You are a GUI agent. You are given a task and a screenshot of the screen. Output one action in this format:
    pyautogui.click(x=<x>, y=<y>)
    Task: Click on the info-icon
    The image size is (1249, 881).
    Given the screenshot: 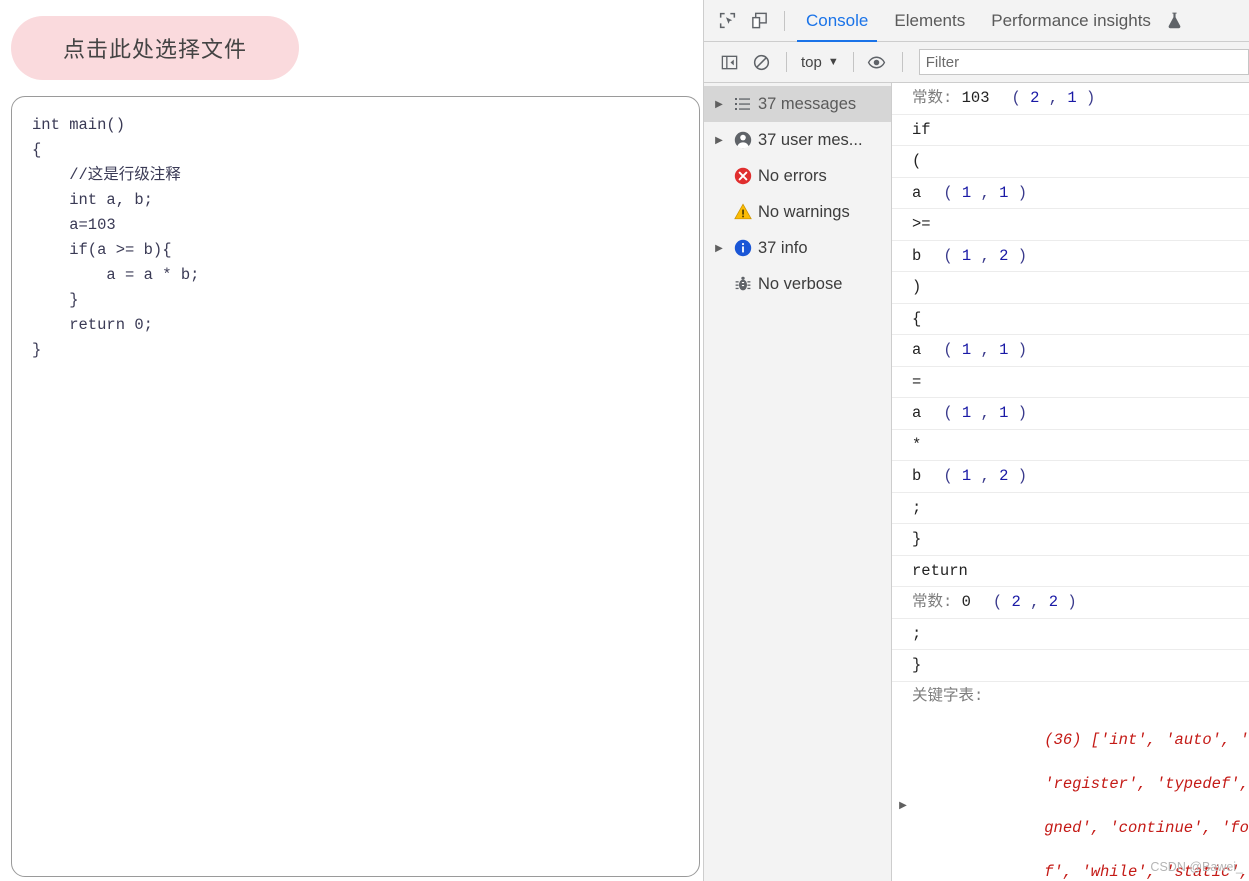 What is the action you would take?
    pyautogui.click(x=743, y=248)
    